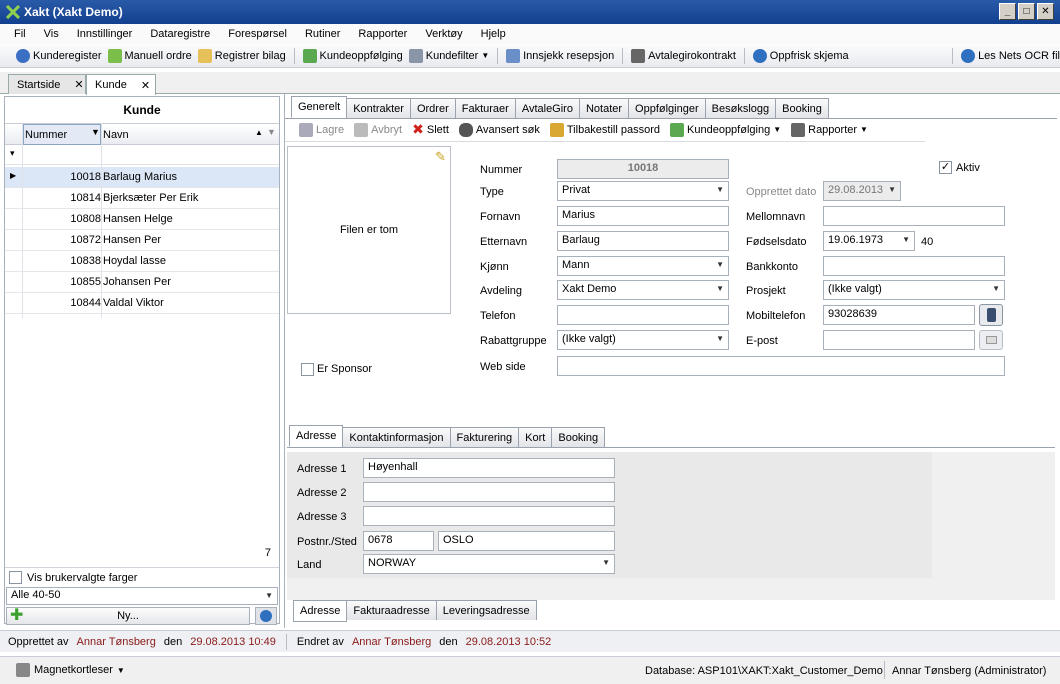 The width and height of the screenshot is (1060, 684). Describe the element at coordinates (486, 610) in the screenshot. I see `tab-leveringsadresse: Leveringsadresse` at that location.